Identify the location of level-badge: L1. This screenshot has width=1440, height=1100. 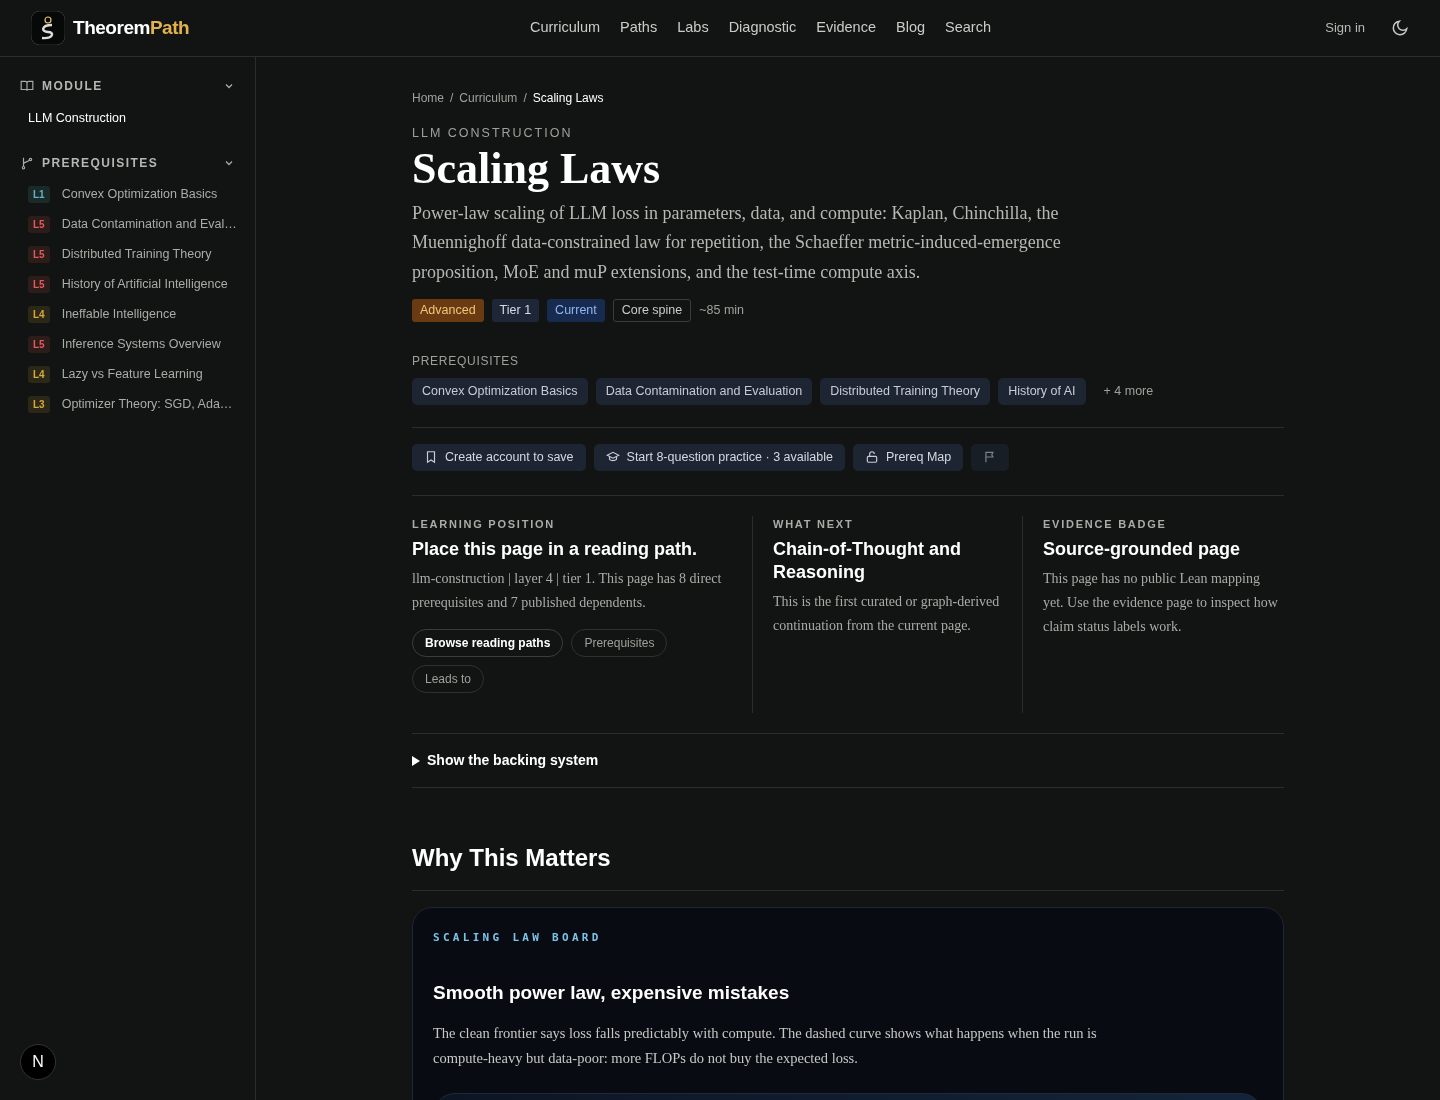
(39, 195).